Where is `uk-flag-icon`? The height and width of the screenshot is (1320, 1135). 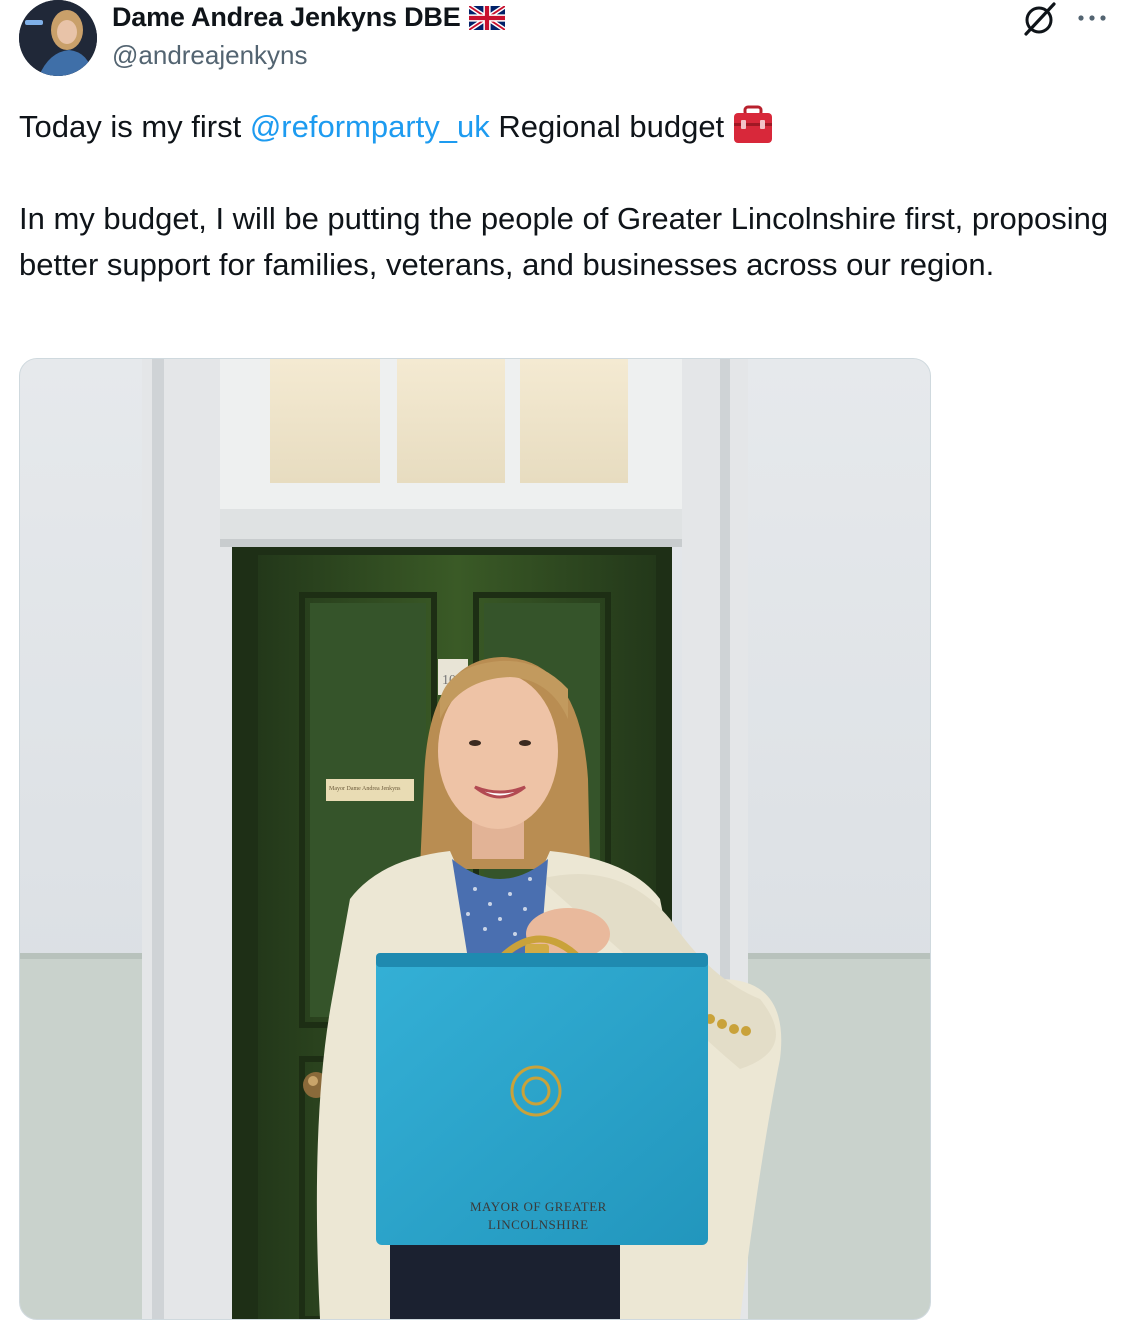 uk-flag-icon is located at coordinates (486, 17).